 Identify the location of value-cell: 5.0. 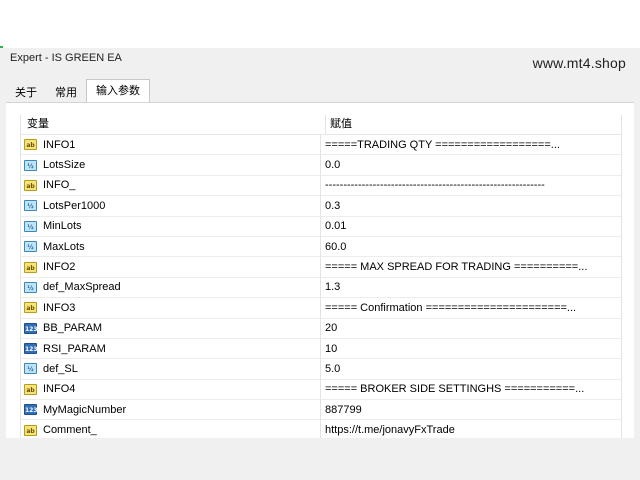
(471, 369).